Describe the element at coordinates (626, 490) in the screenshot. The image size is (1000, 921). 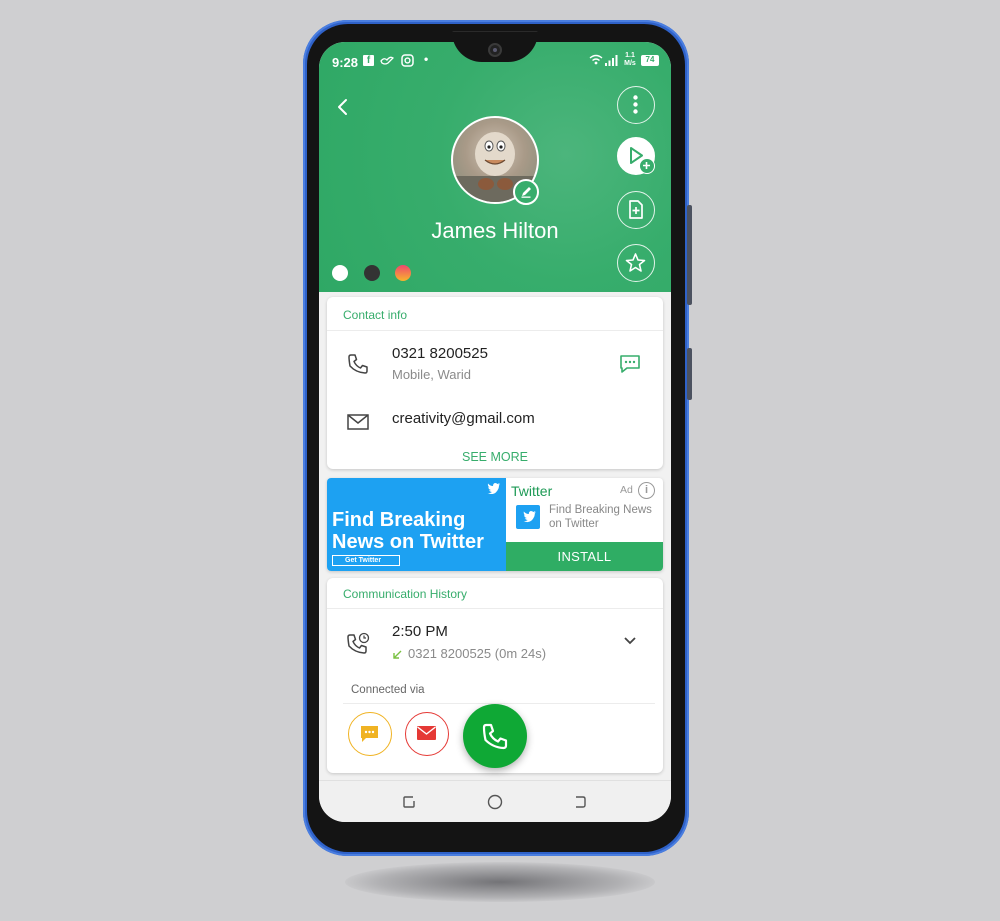
I see `ad-tag: Ad` at that location.